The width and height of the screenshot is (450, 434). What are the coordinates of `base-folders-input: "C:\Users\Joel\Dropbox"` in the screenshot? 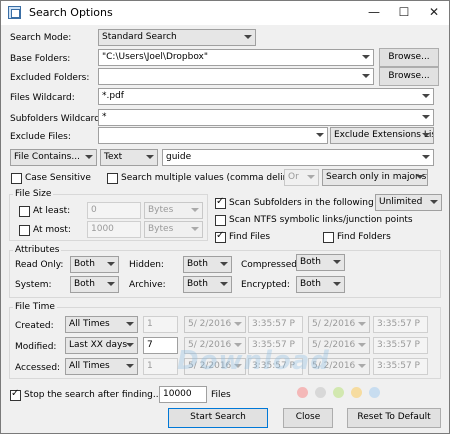 It's located at (236, 57).